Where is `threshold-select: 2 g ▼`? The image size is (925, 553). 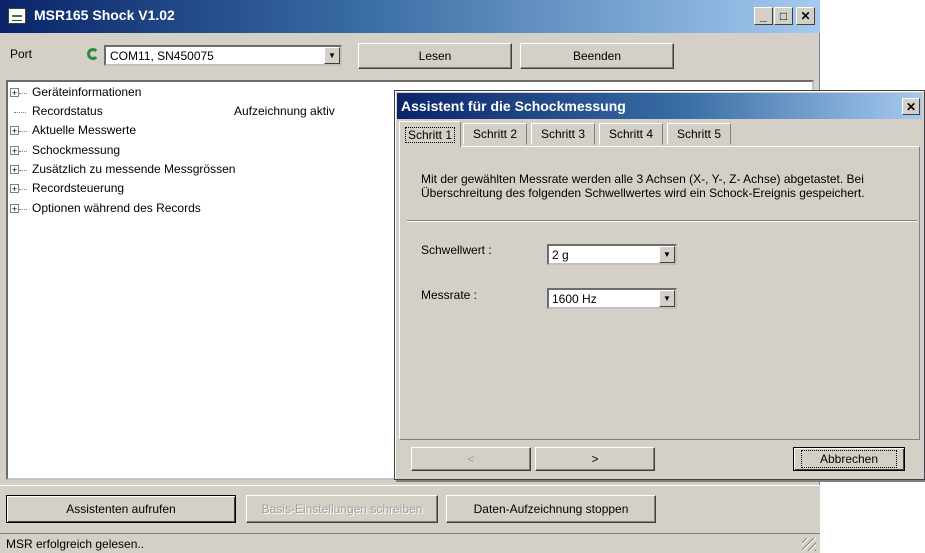
threshold-select: 2 g ▼ is located at coordinates (612, 254).